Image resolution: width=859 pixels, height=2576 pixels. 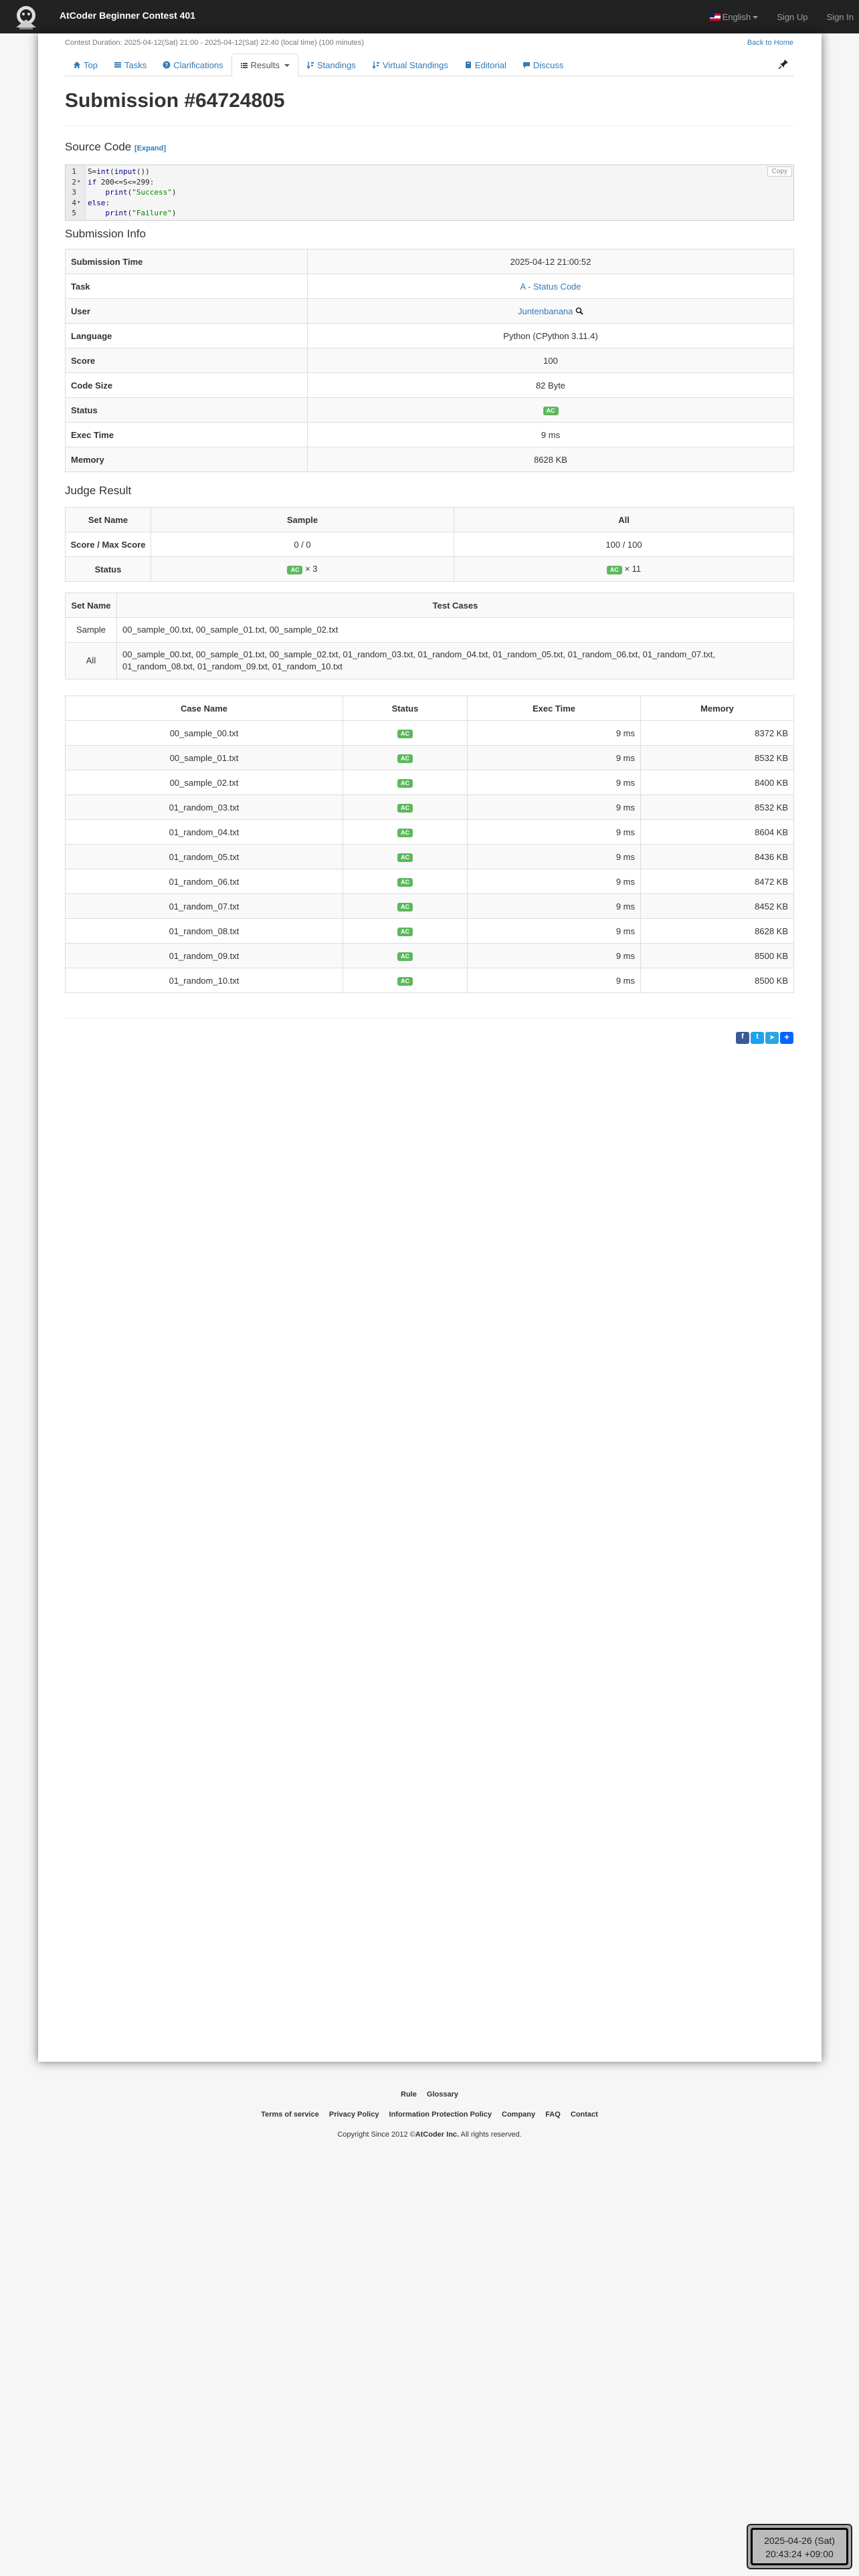 What do you see at coordinates (125, 171) in the screenshot?
I see `code-keyword: input` at bounding box center [125, 171].